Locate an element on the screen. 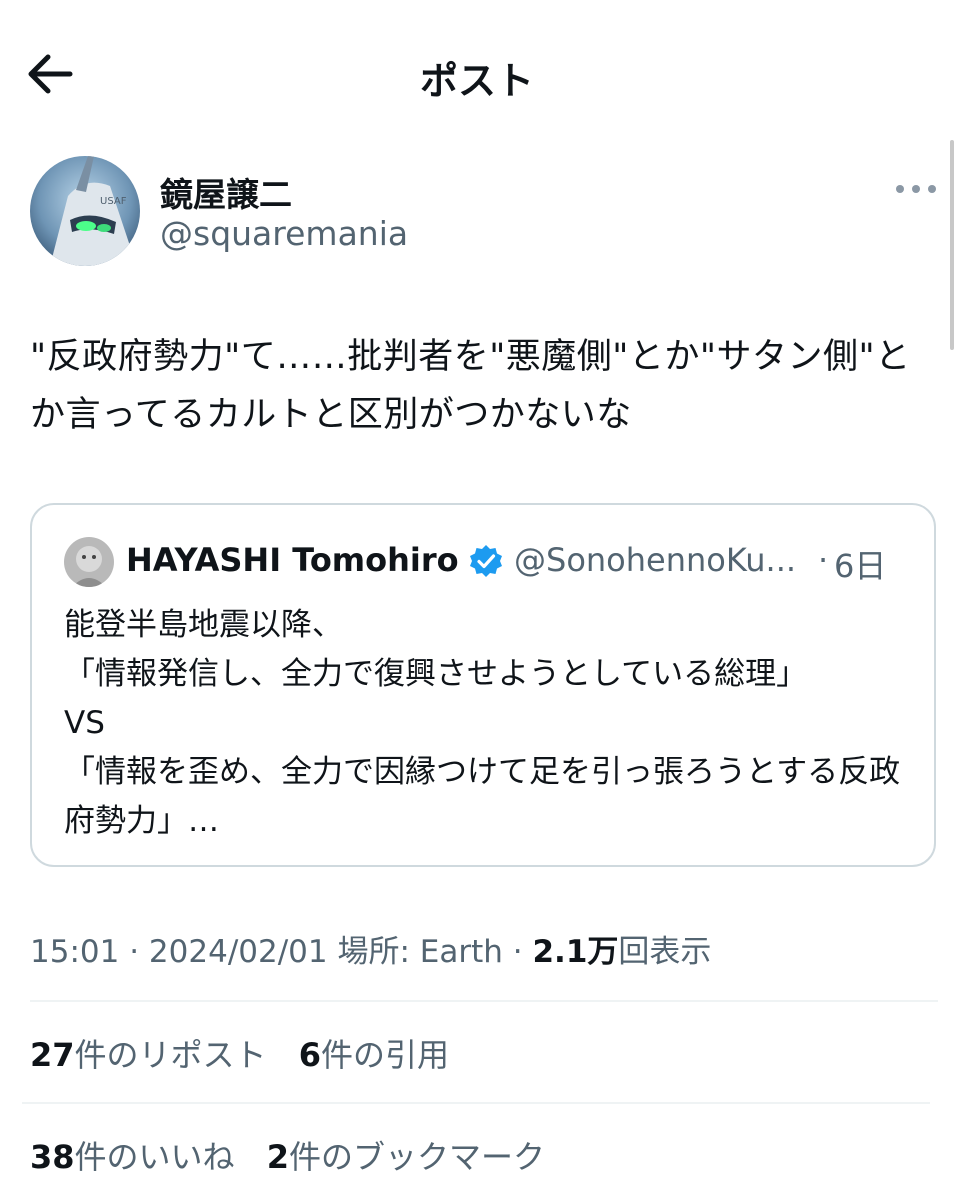 The image size is (954, 1200). likes-label: 件のいいね is located at coordinates (154, 1157).